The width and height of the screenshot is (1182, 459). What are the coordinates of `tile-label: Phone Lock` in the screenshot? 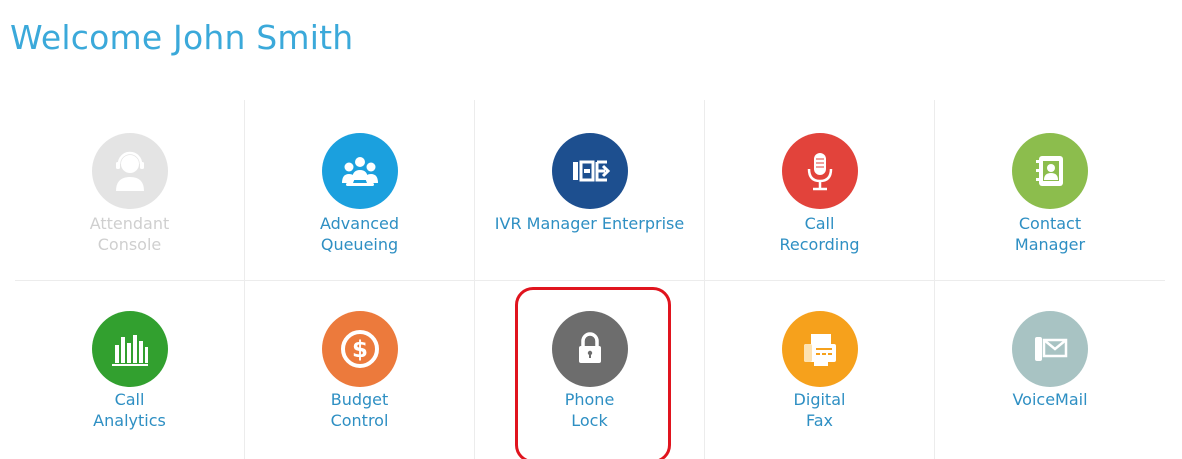 It's located at (589, 410).